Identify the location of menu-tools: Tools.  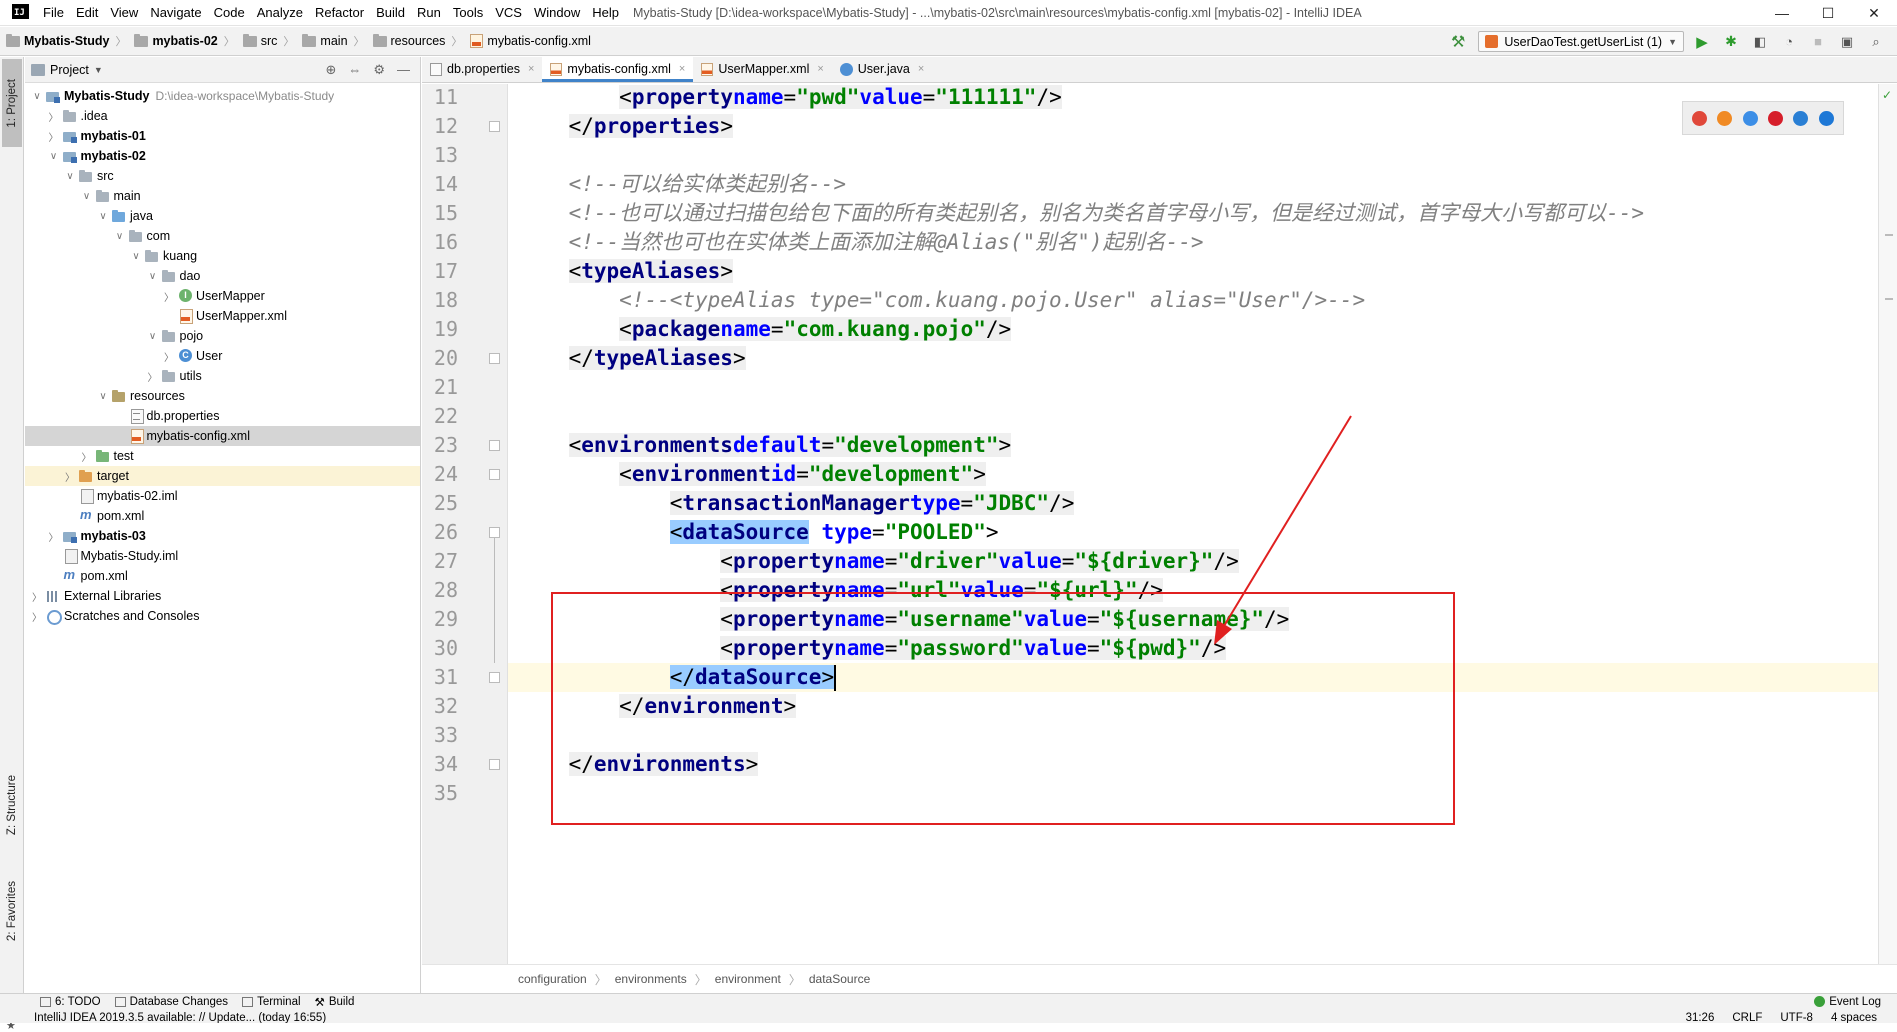
(468, 13).